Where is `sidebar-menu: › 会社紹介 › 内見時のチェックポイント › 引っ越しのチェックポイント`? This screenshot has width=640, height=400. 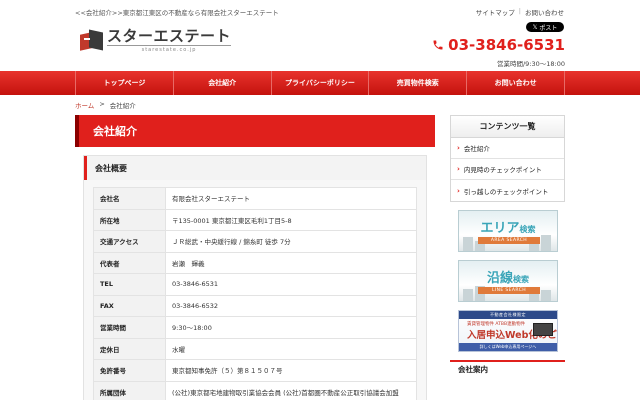 sidebar-menu: › 会社紹介 › 内見時のチェックポイント › 引っ越しのチェックポイント is located at coordinates (507, 170).